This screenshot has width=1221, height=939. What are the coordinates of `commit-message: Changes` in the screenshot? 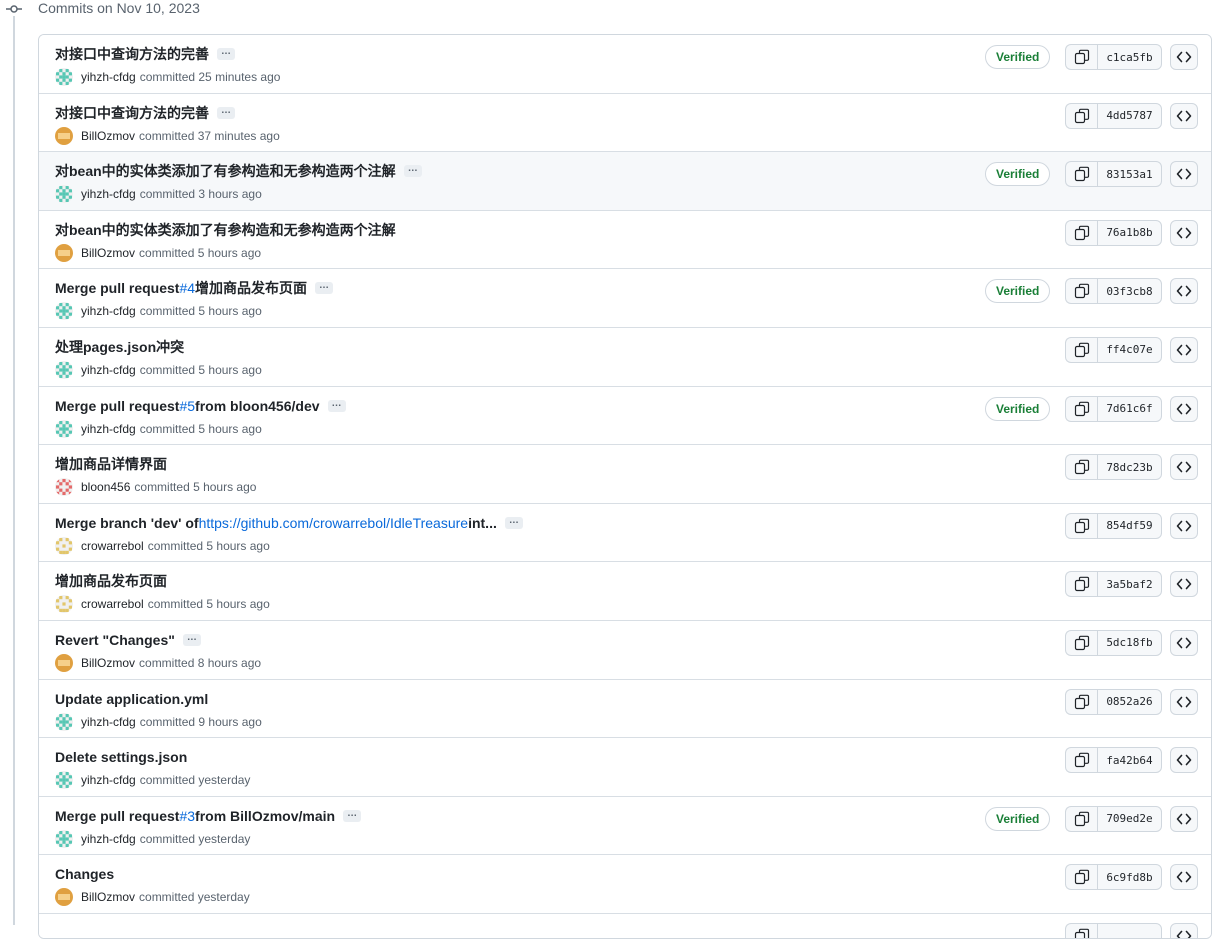 It's located at (84, 874).